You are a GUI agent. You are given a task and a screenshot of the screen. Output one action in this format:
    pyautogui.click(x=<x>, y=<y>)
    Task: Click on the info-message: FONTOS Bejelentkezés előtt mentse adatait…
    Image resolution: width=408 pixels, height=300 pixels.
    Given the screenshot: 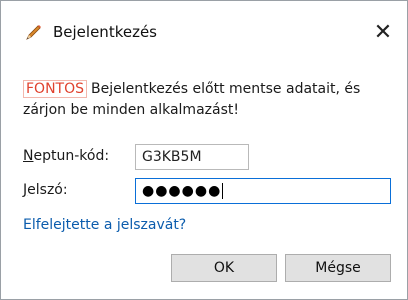 What is the action you would take?
    pyautogui.click(x=208, y=100)
    